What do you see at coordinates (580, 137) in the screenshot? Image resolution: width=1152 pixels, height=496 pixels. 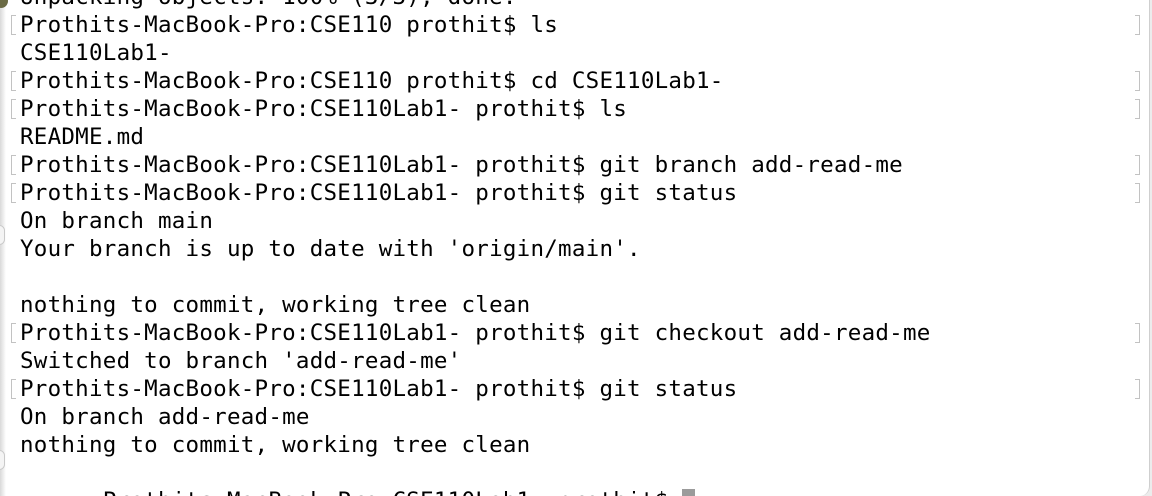 I see `terminal-line: README.md` at bounding box center [580, 137].